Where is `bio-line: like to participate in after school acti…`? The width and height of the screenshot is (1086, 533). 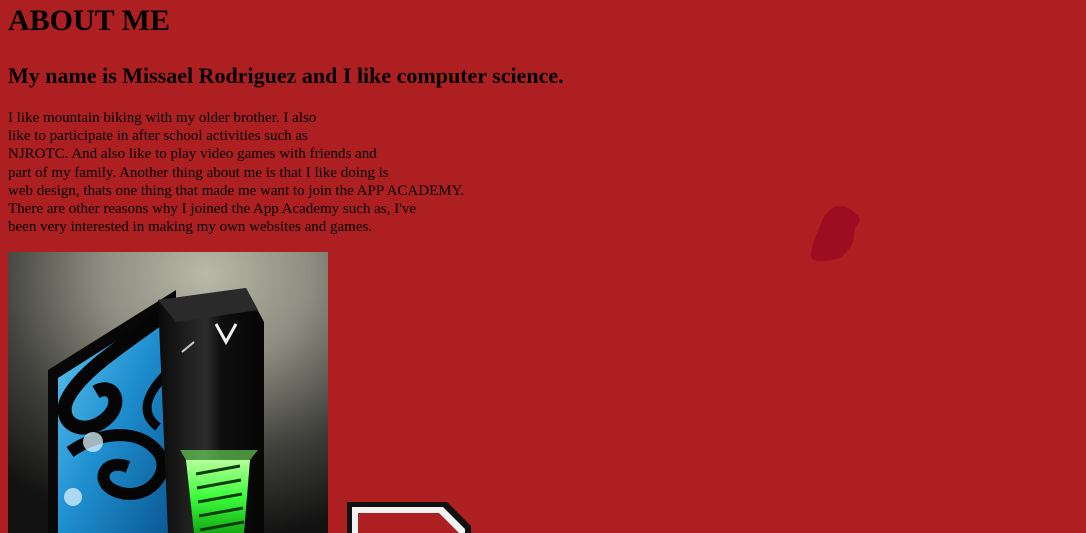 bio-line: like to participate in after school acti… is located at coordinates (158, 136).